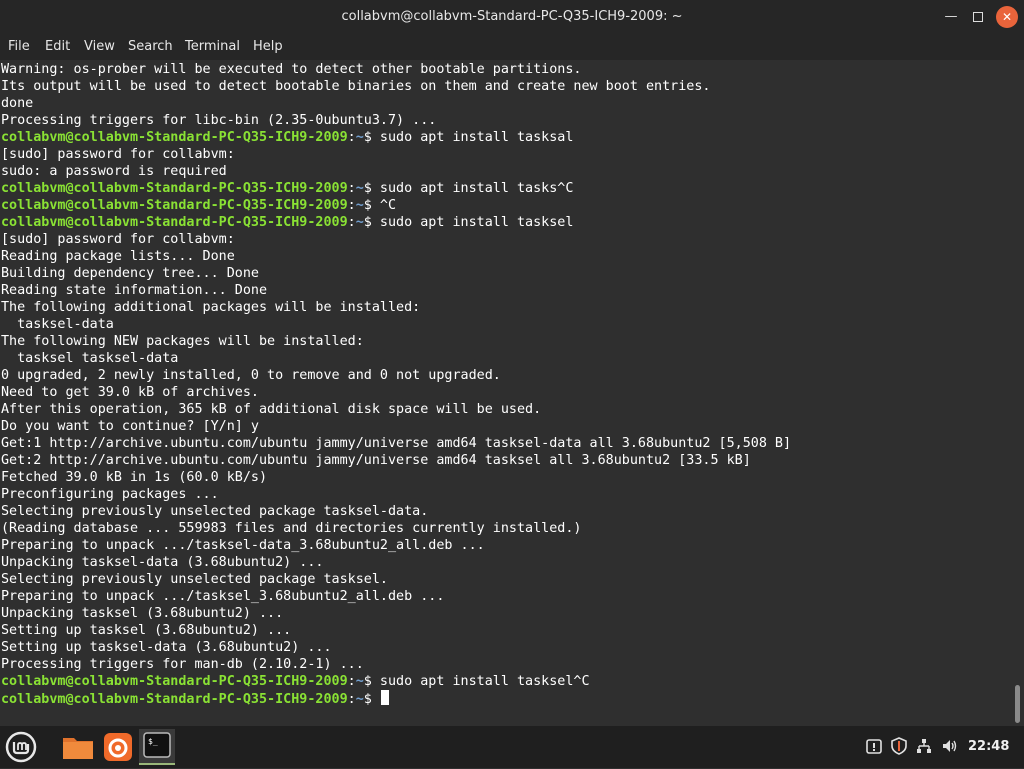 The image size is (1024, 769). Describe the element at coordinates (899, 747) in the screenshot. I see `shield-icon` at that location.